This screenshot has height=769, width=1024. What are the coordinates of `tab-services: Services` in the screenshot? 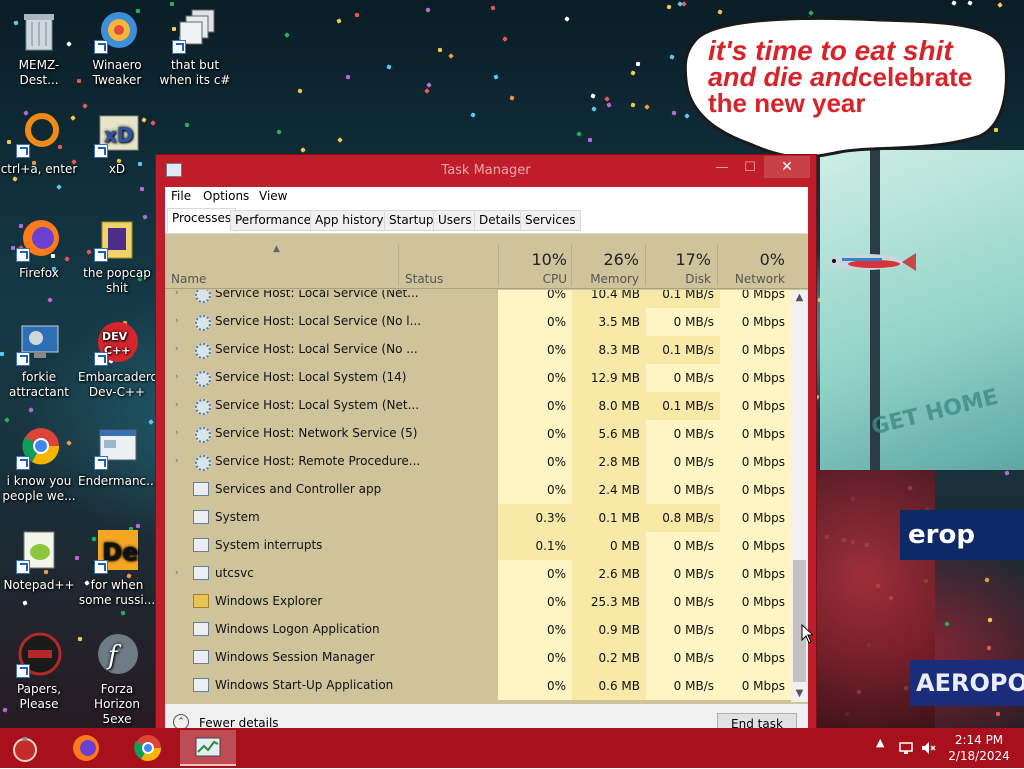 It's located at (550, 220).